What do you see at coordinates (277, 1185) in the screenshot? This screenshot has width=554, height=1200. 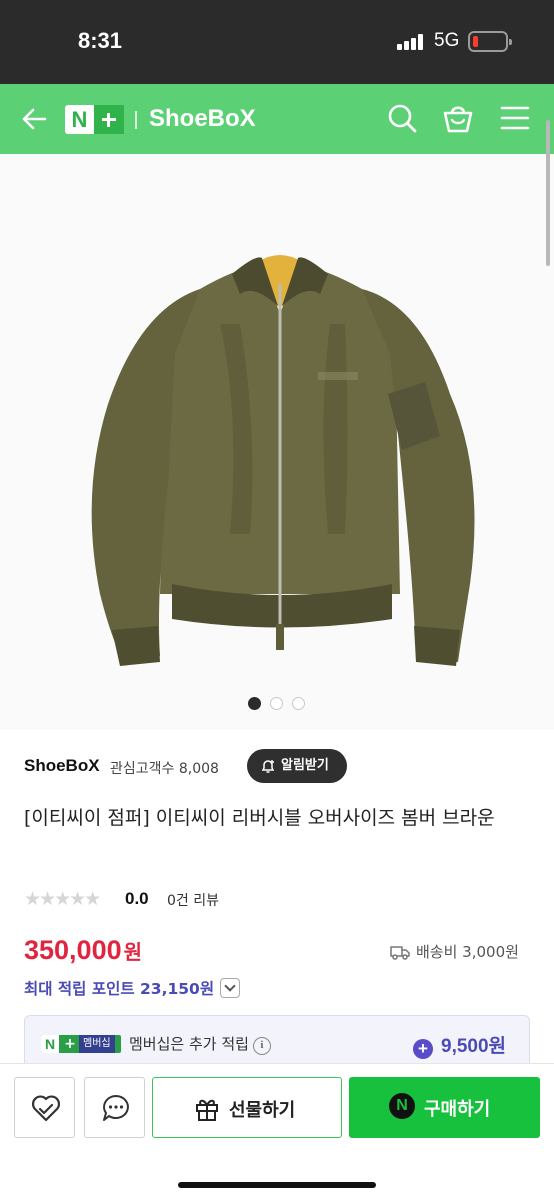 I see `home-indicator` at bounding box center [277, 1185].